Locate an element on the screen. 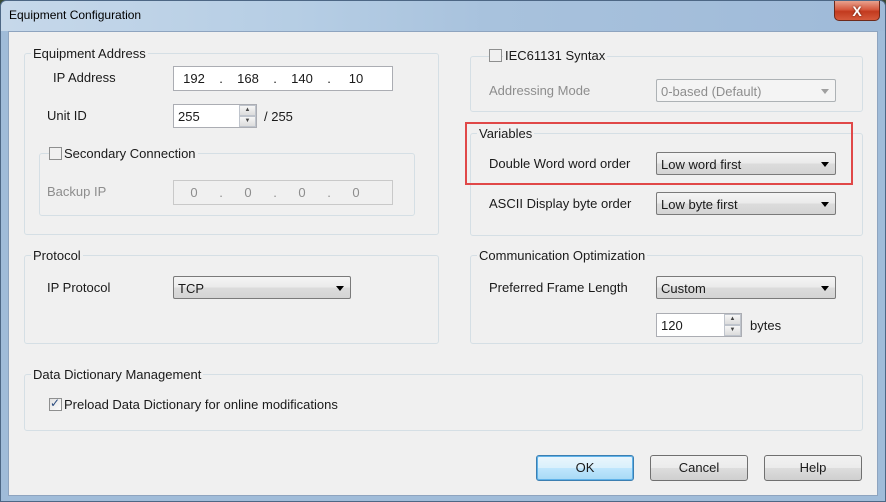  ip-address-input: 192 . 168 . 140 . 10 is located at coordinates (283, 78).